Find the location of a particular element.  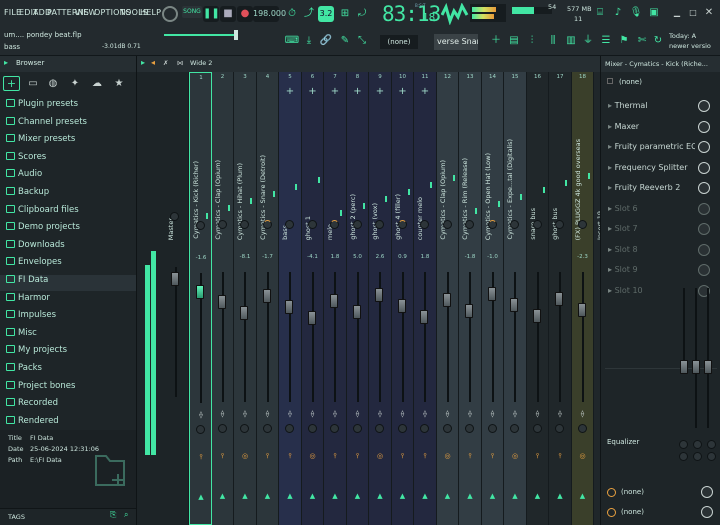

grid-icon: ⫶ is located at coordinates (532, 41).